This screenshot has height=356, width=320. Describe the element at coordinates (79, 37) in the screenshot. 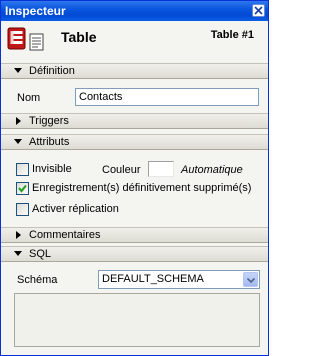

I see `object-kind: Table` at that location.